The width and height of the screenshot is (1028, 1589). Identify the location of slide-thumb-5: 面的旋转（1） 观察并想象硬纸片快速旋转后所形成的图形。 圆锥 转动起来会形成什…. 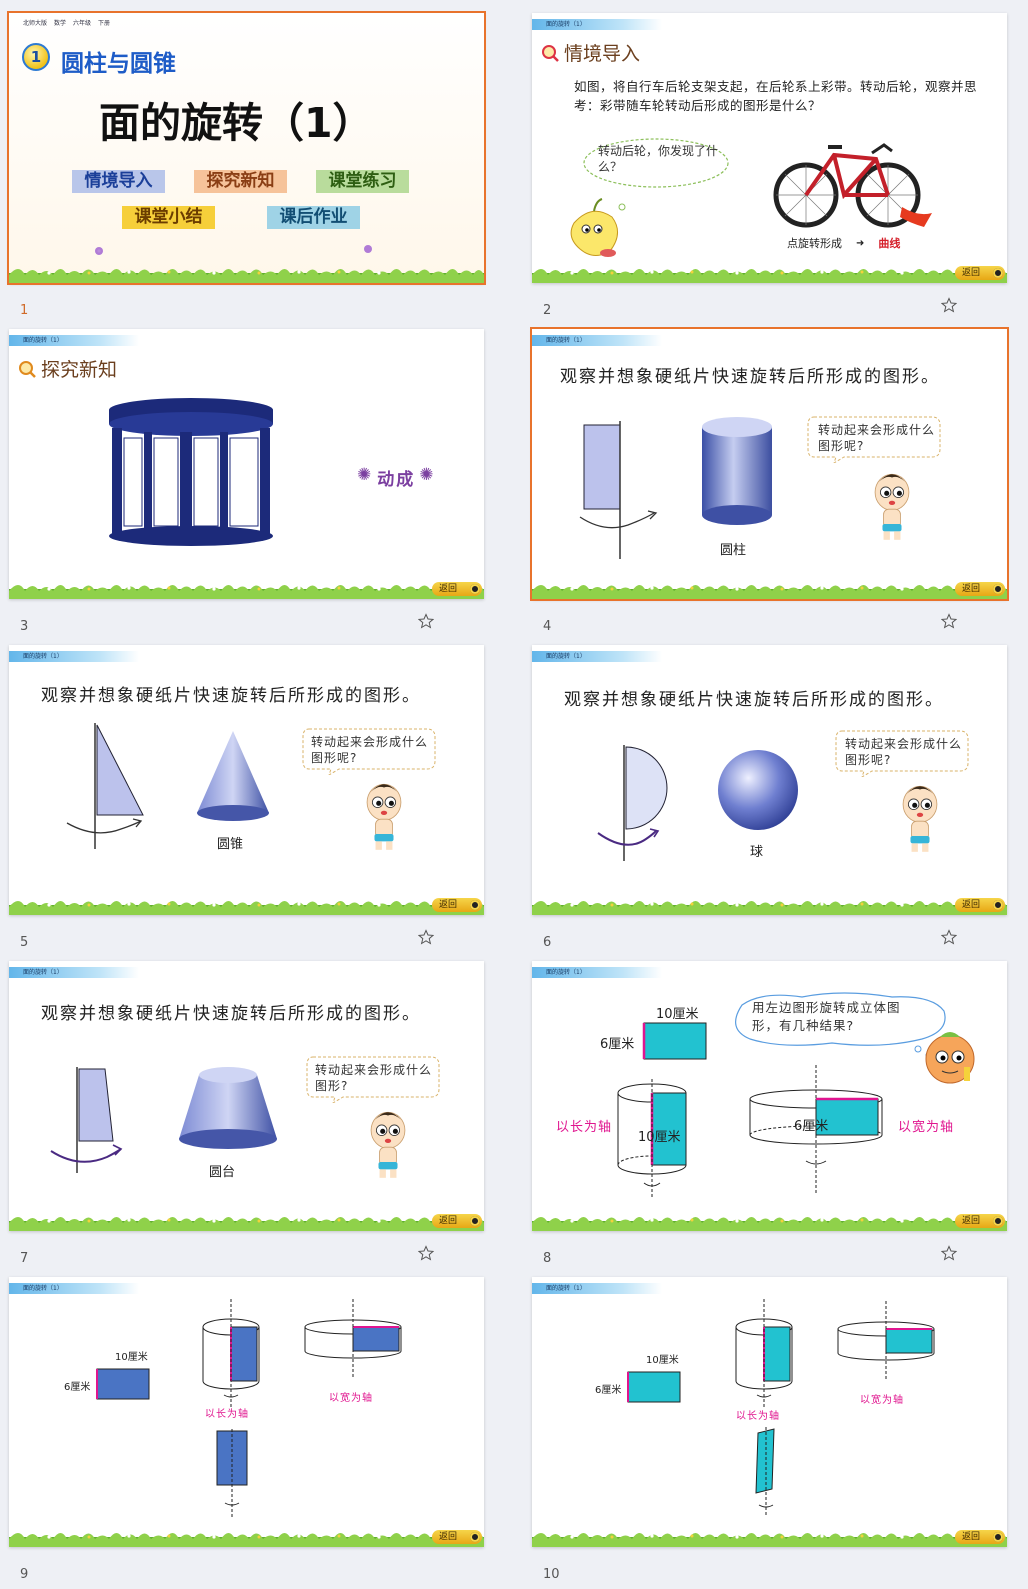
(246, 797).